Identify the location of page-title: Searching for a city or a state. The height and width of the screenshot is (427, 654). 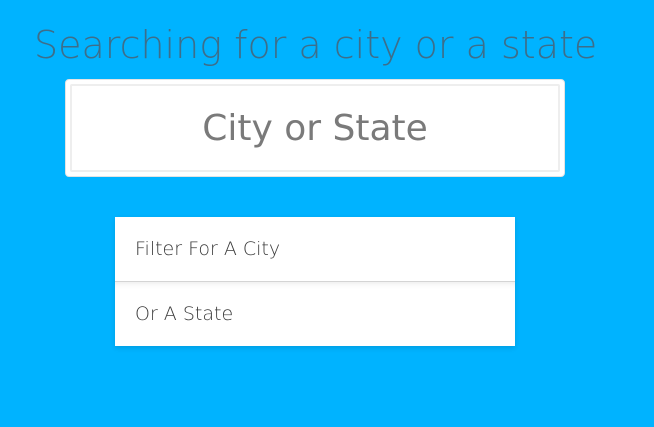
(316, 45).